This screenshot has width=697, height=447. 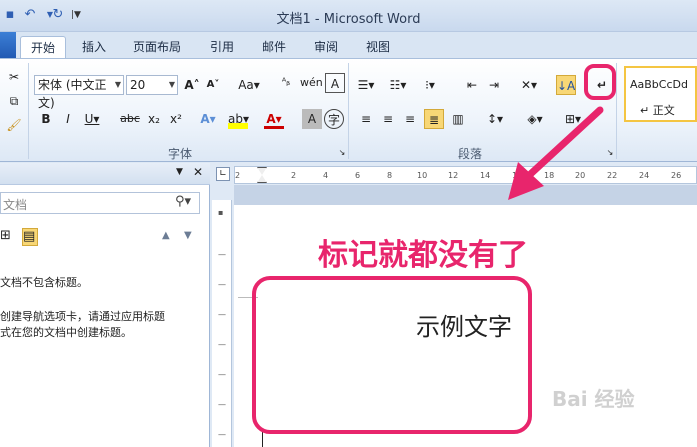 What do you see at coordinates (14, 125) in the screenshot?
I see `format-painter-icon: 🖌` at bounding box center [14, 125].